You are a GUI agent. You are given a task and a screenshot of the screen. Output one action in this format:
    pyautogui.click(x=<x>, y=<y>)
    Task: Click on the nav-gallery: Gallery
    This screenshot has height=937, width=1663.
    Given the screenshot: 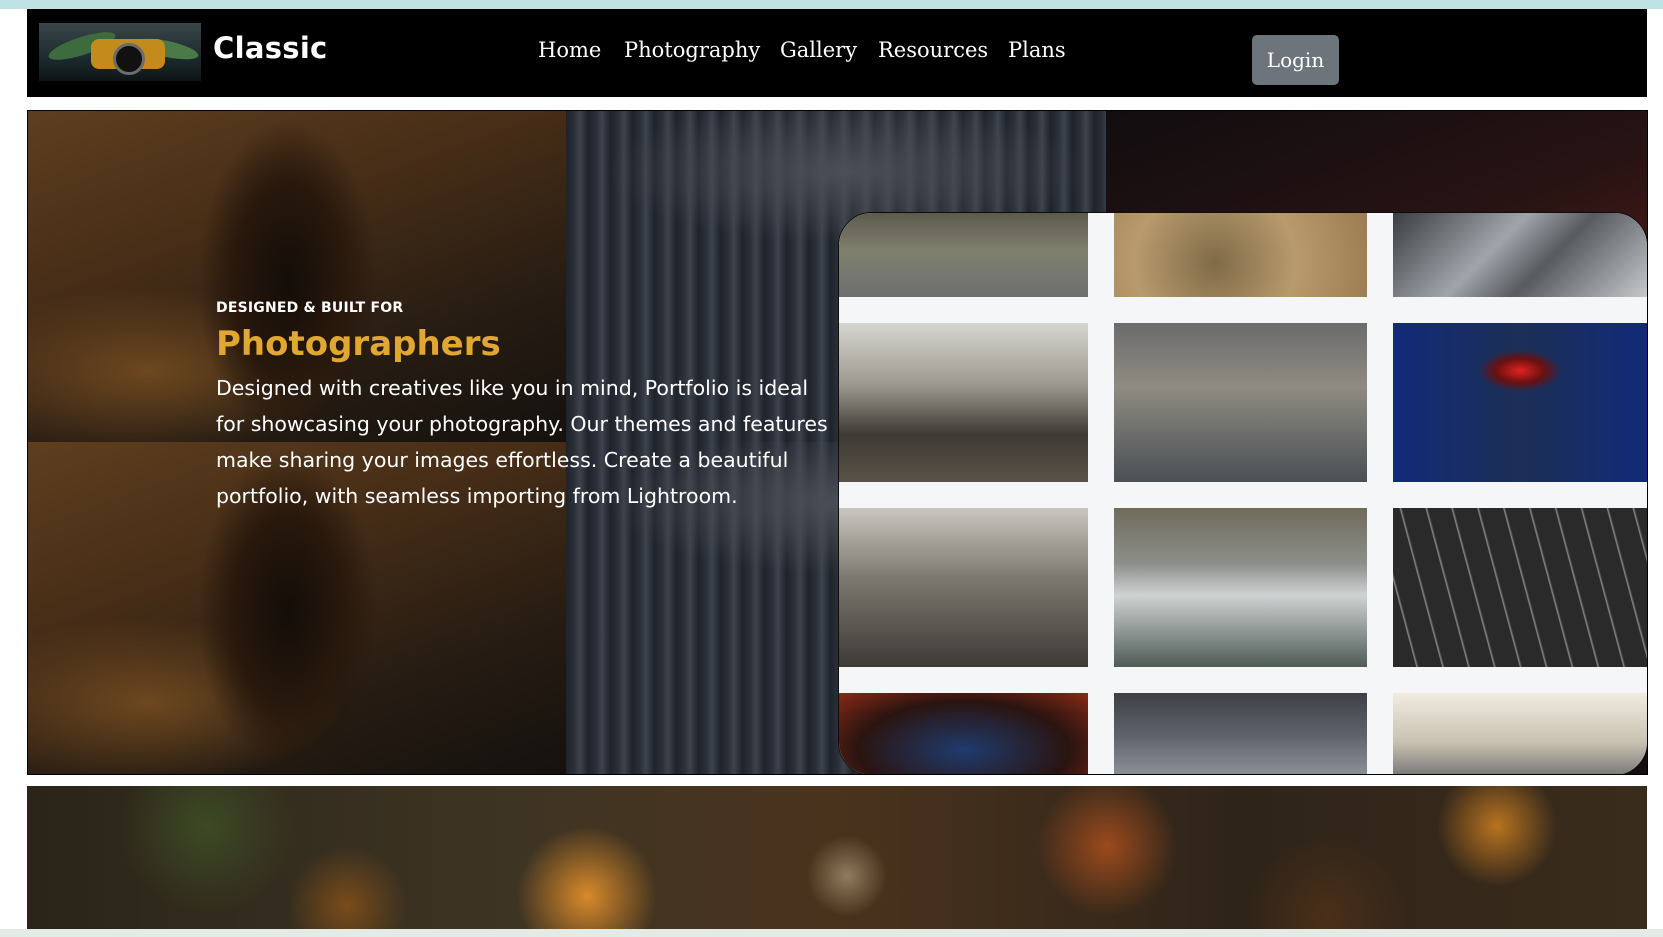 What is the action you would take?
    pyautogui.click(x=818, y=50)
    